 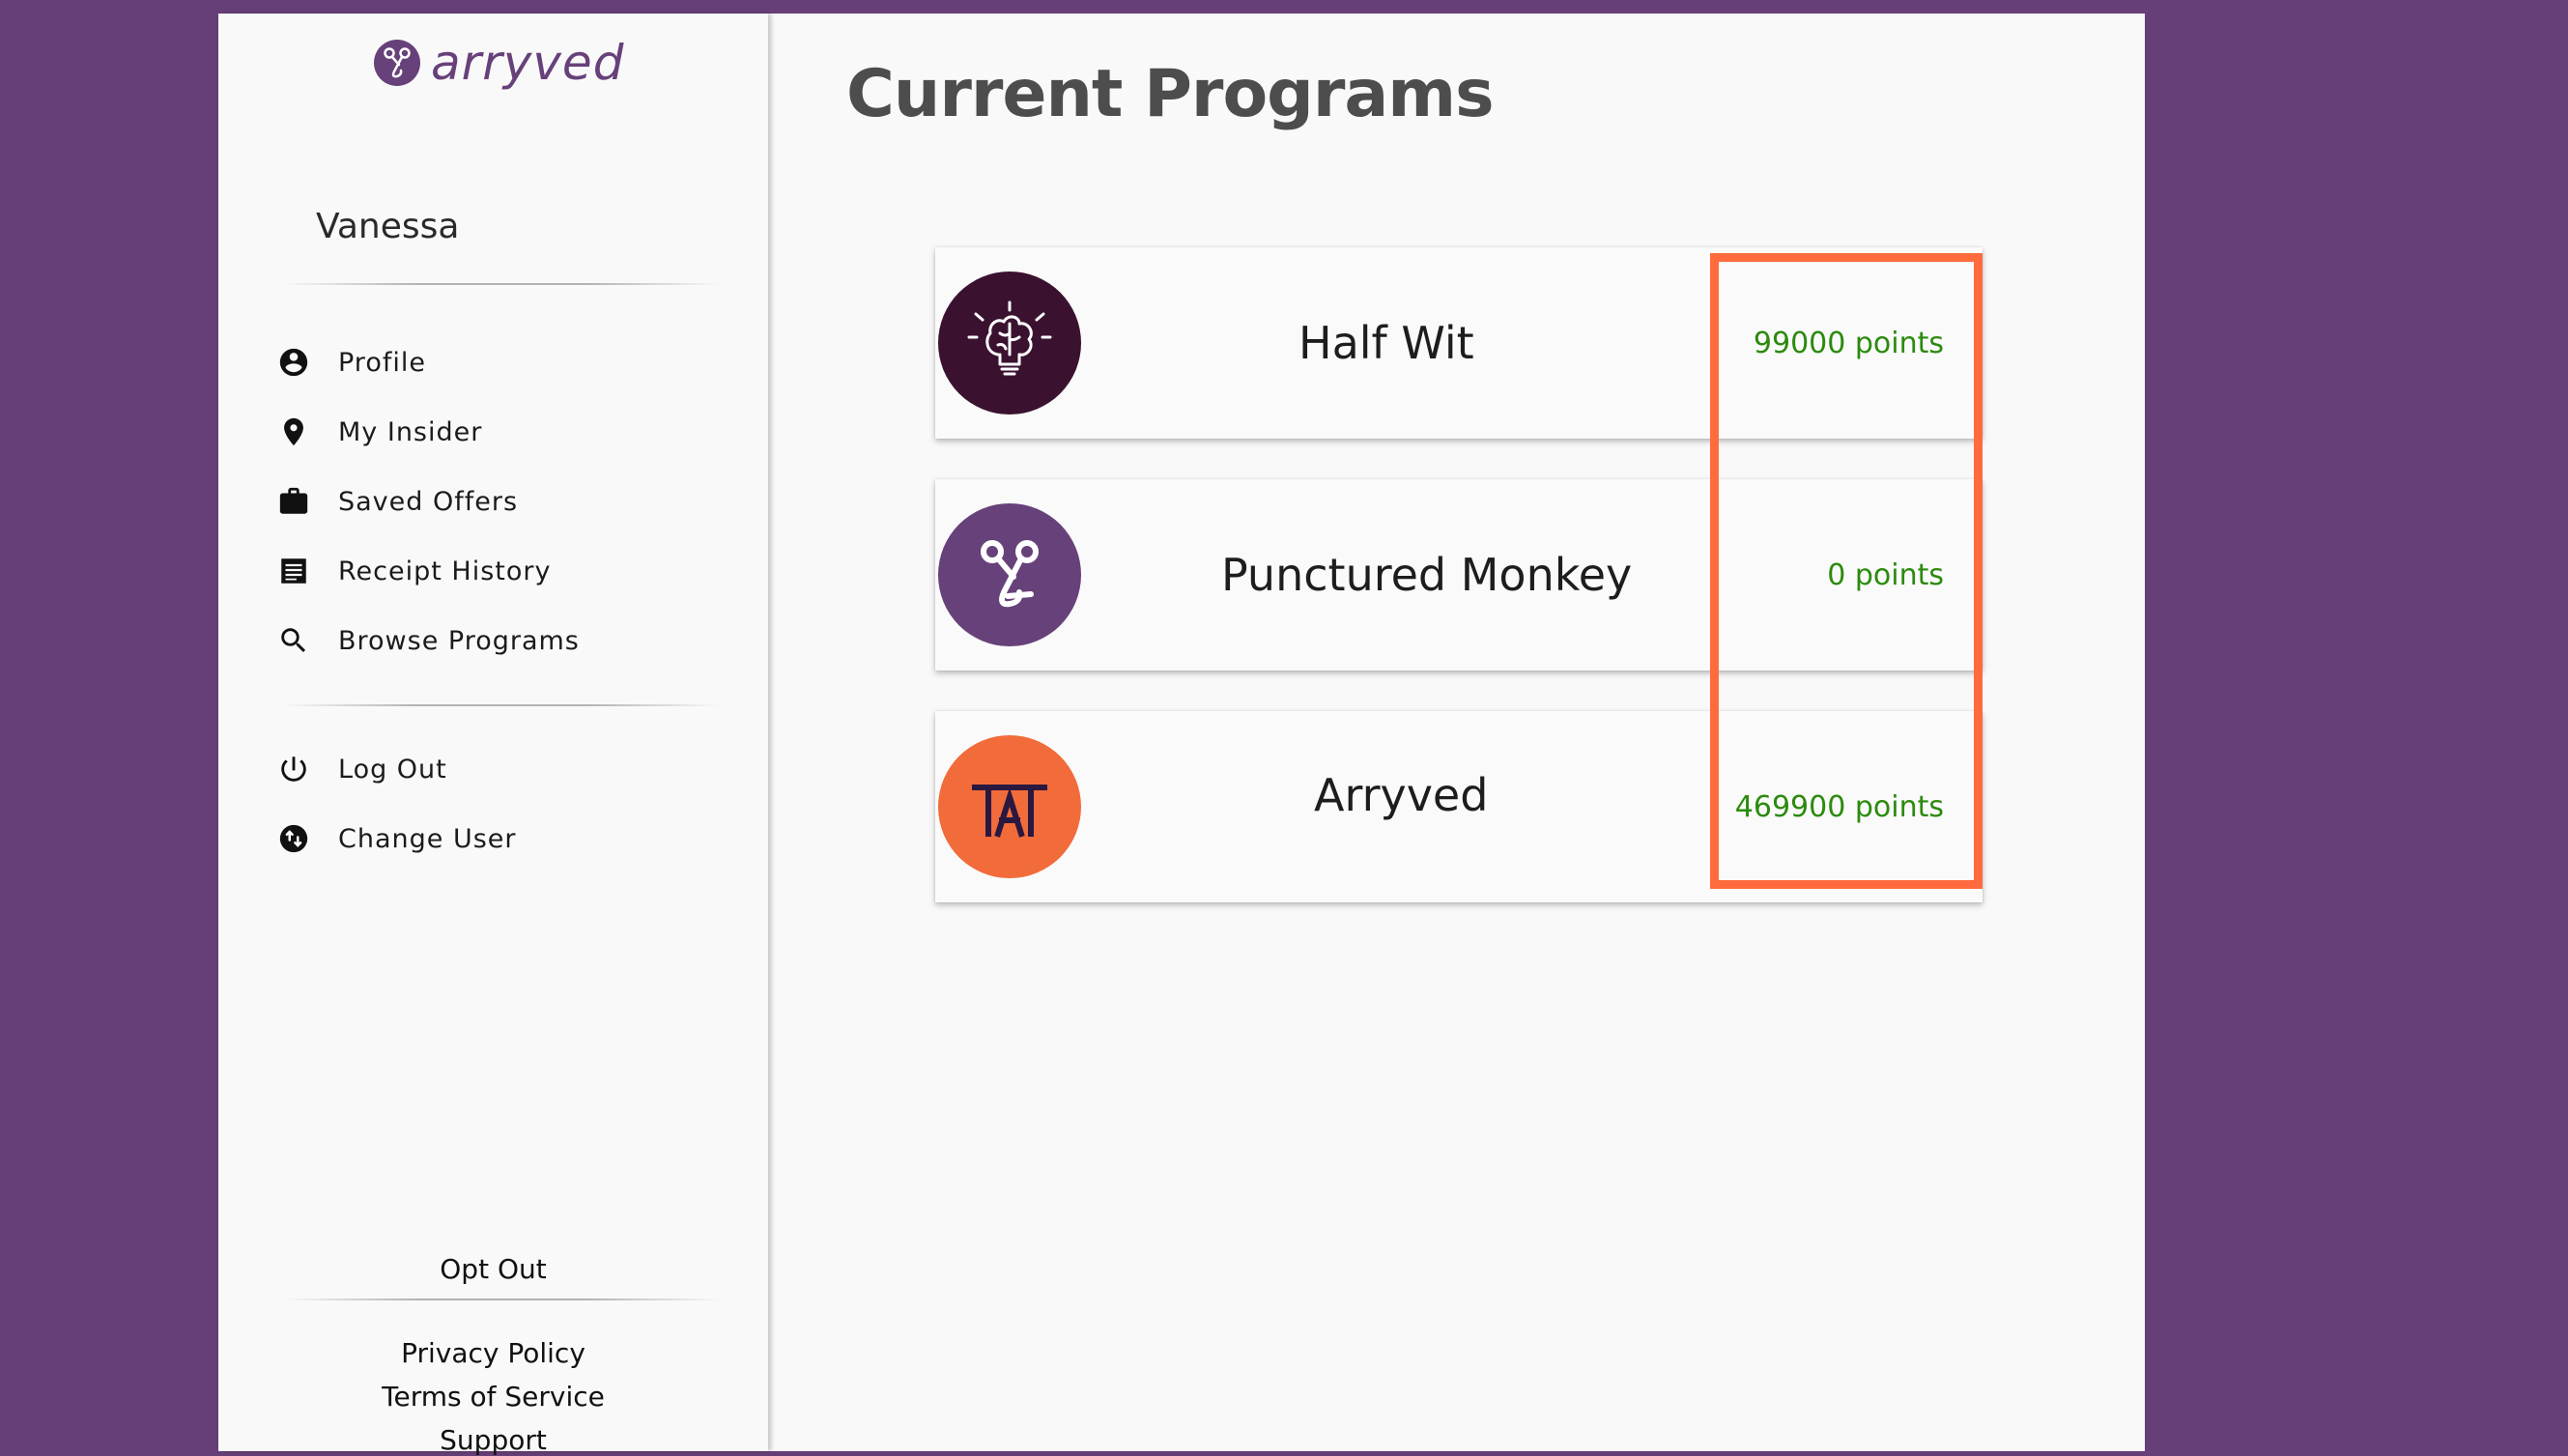 I want to click on terms-of-service-link: Terms of Service, so click(x=493, y=1397).